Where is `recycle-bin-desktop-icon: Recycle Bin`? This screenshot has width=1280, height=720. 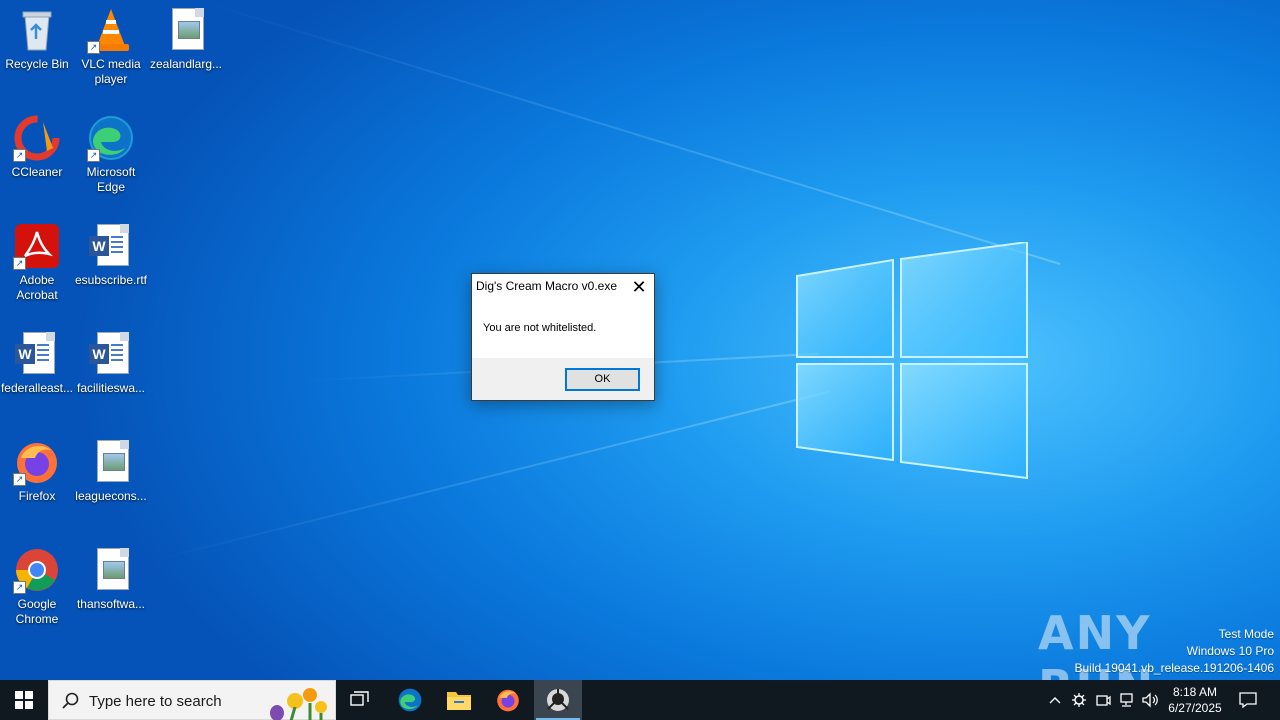 recycle-bin-desktop-icon: Recycle Bin is located at coordinates (37, 36).